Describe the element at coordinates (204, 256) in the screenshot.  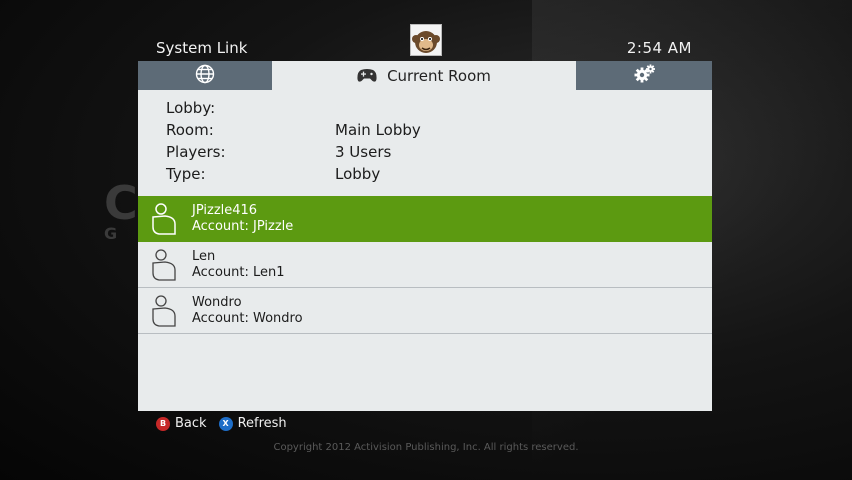
I see `player-name: Len` at that location.